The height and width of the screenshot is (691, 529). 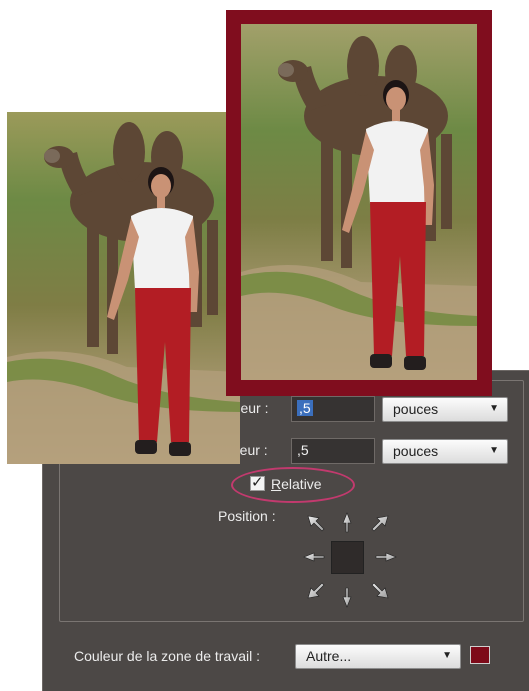 What do you see at coordinates (445, 409) in the screenshot?
I see `width-unit-dropdown: pouces ▼` at bounding box center [445, 409].